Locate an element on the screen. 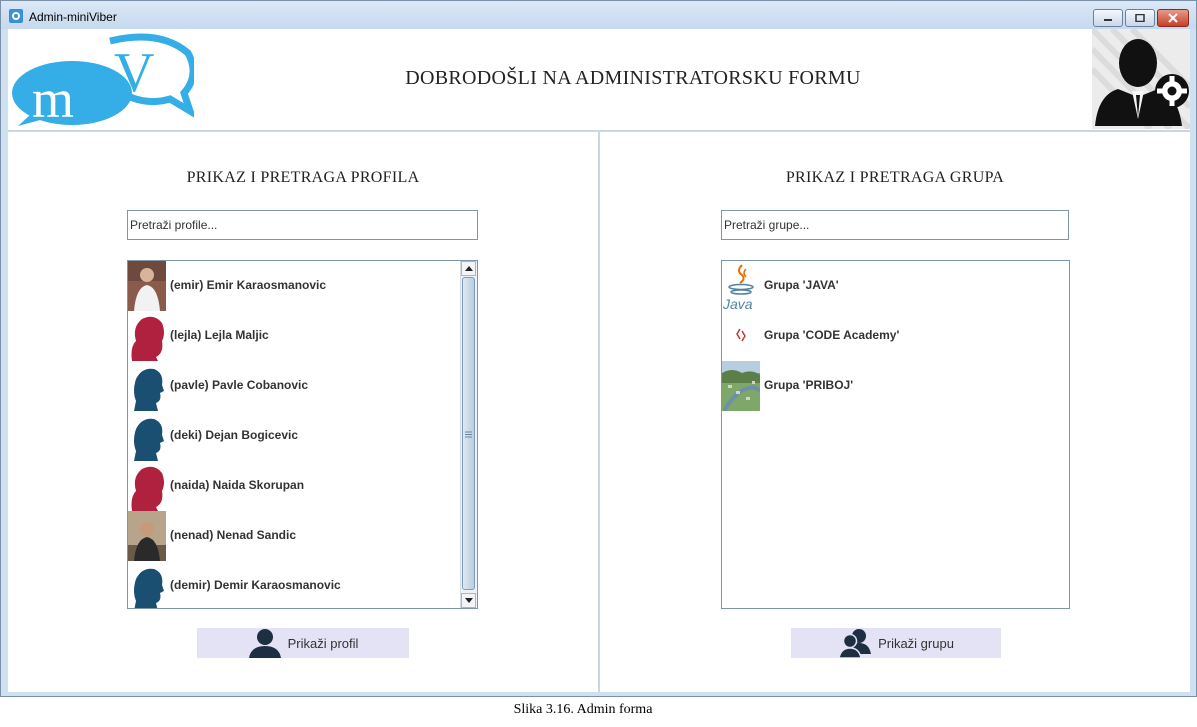  scroll-up-button is located at coordinates (468, 268).